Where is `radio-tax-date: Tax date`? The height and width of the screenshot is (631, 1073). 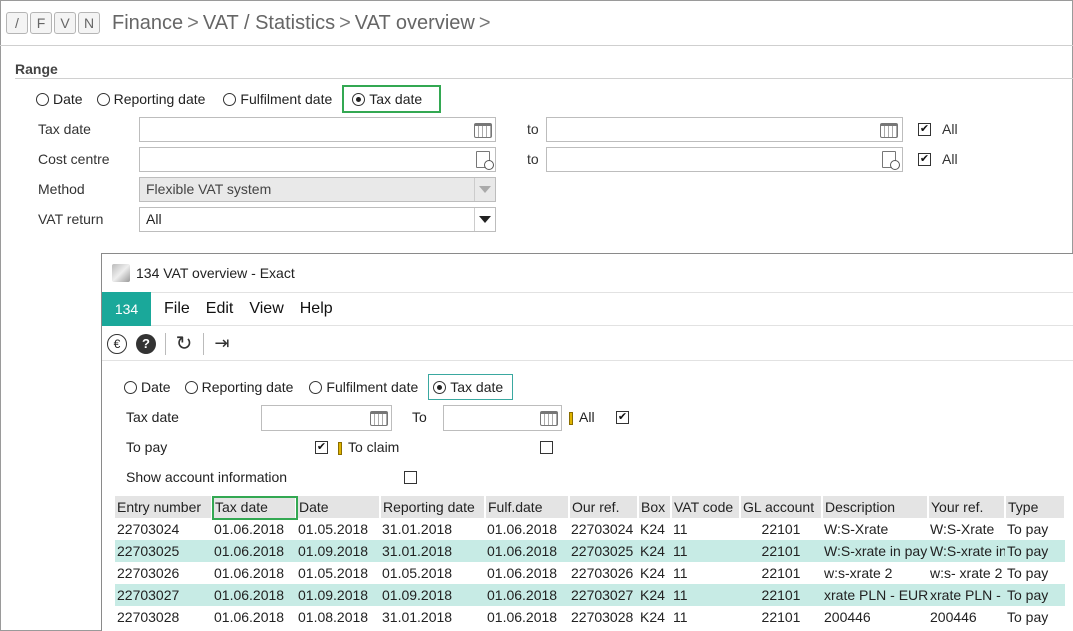
radio-tax-date: Tax date is located at coordinates (392, 99).